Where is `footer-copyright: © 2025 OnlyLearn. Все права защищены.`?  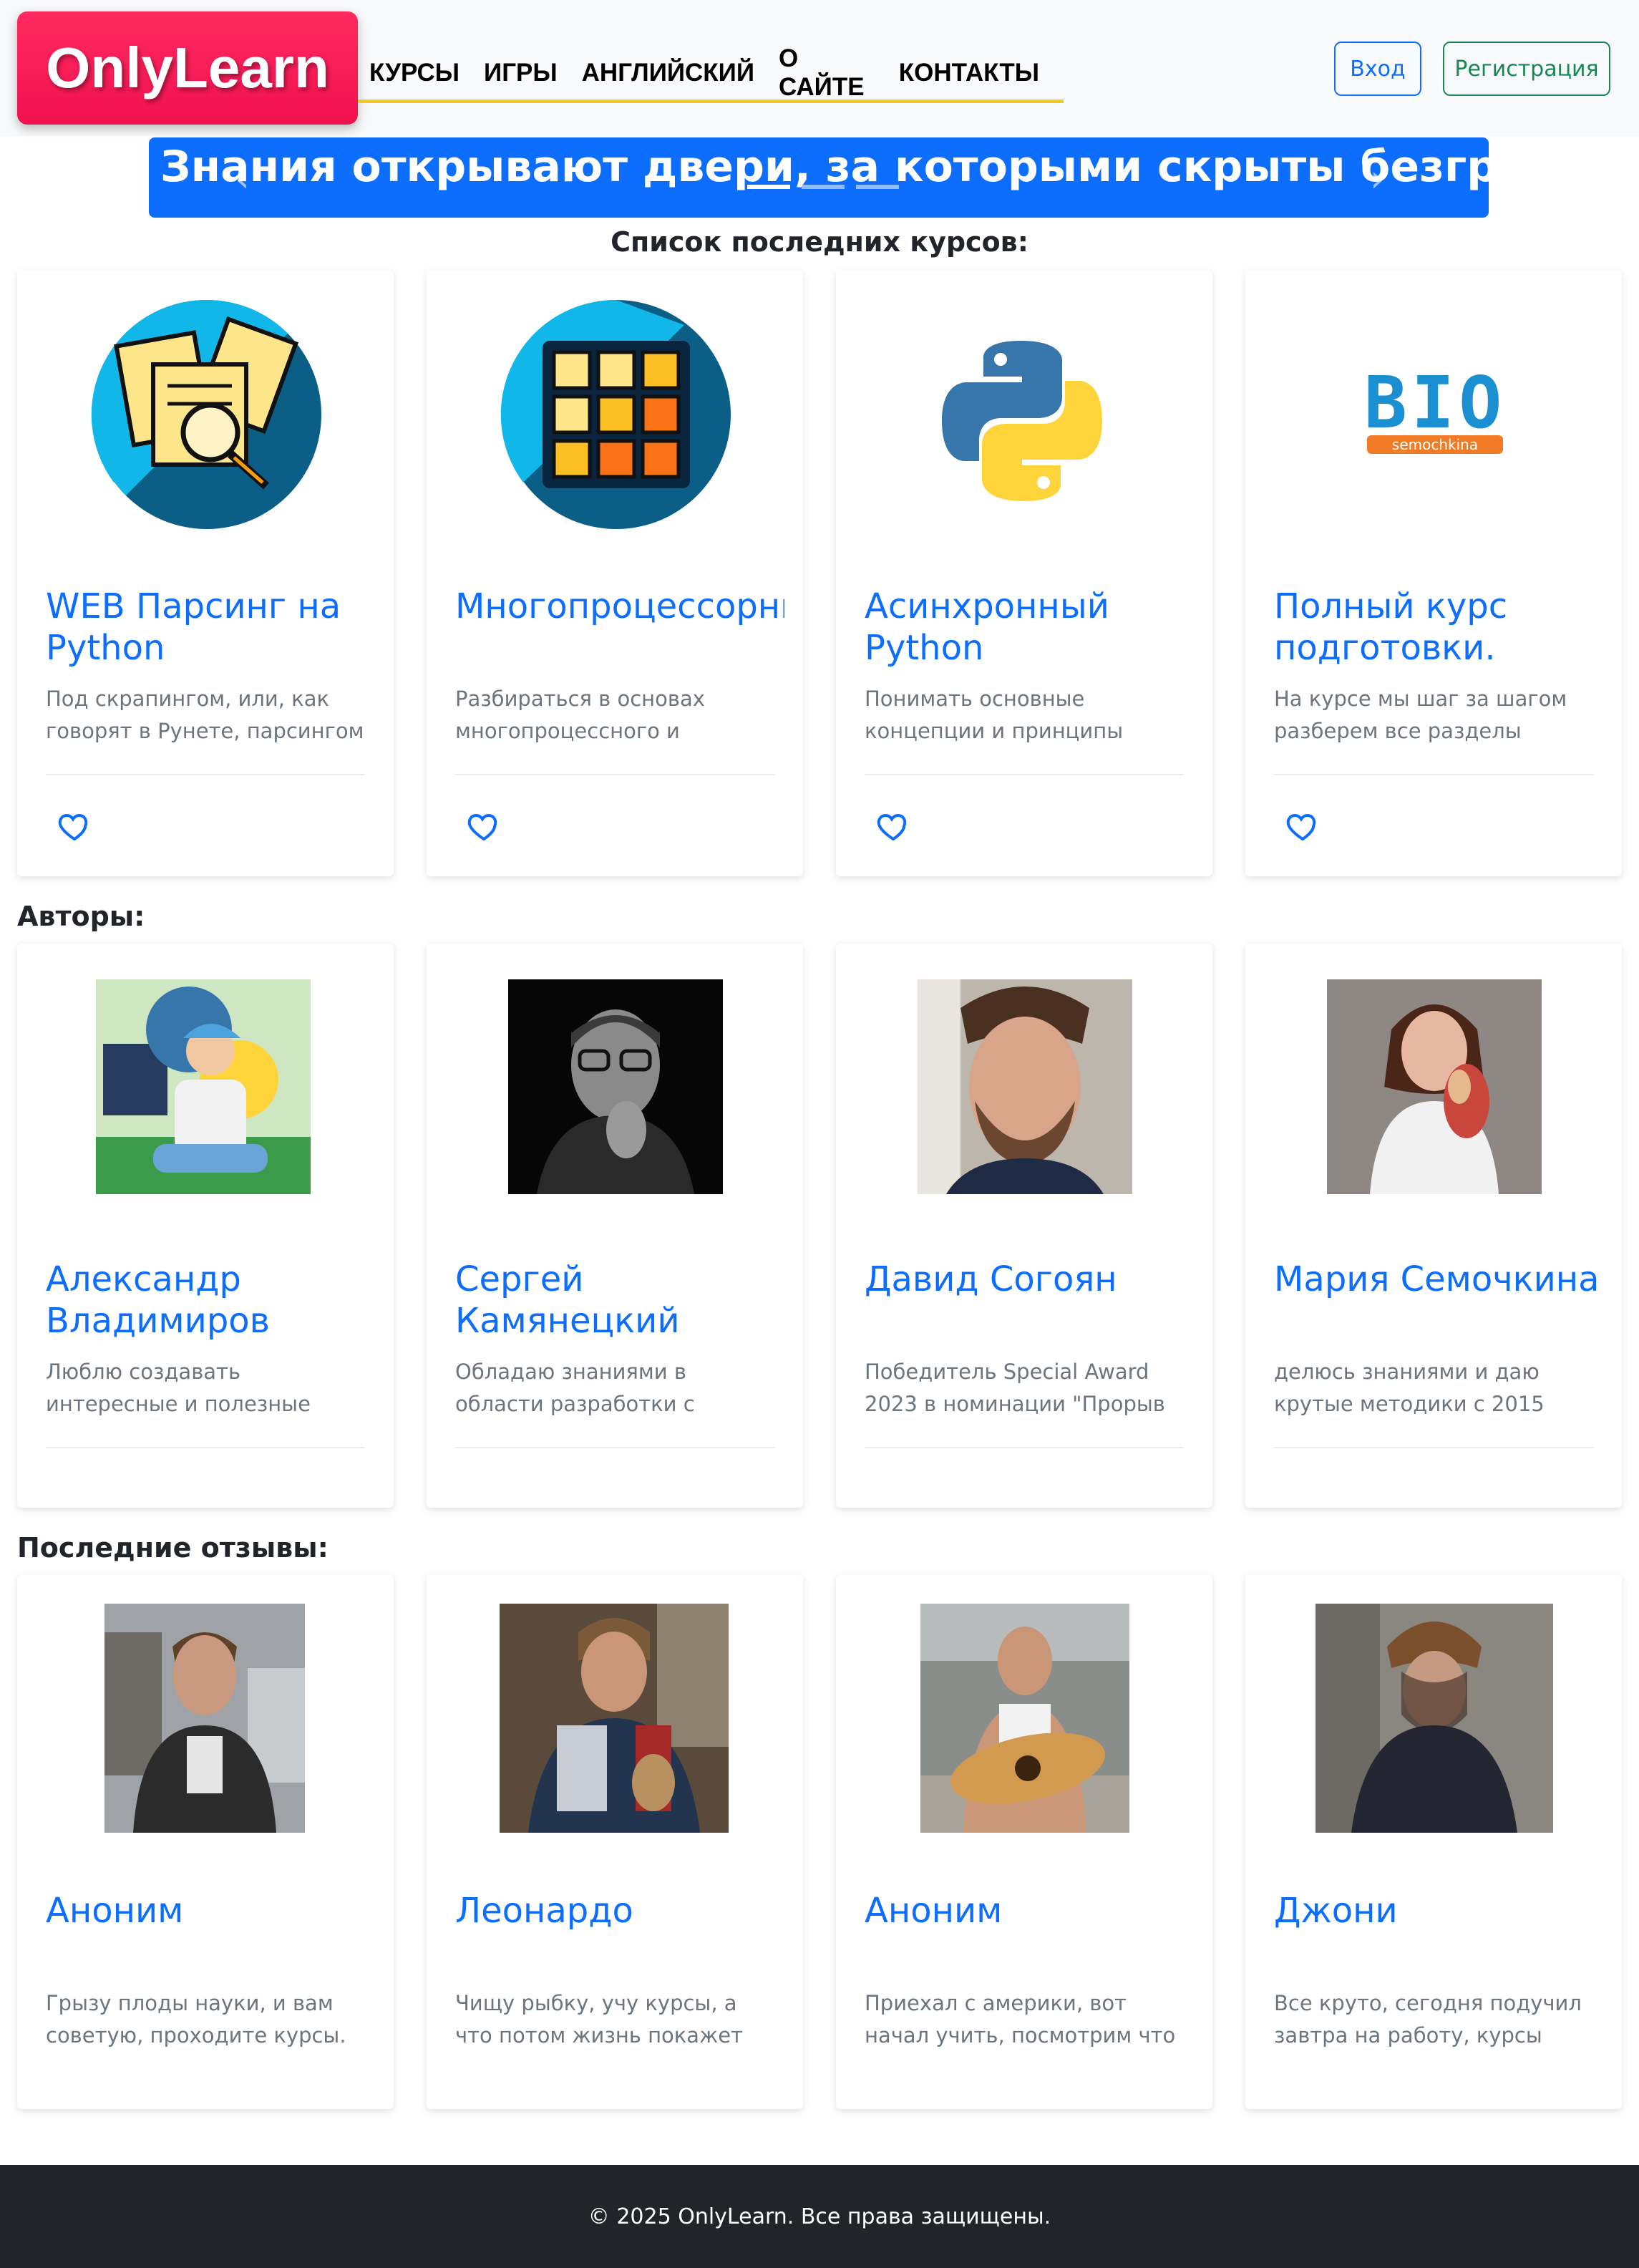 footer-copyright: © 2025 OnlyLearn. Все права защищены. is located at coordinates (819, 2216).